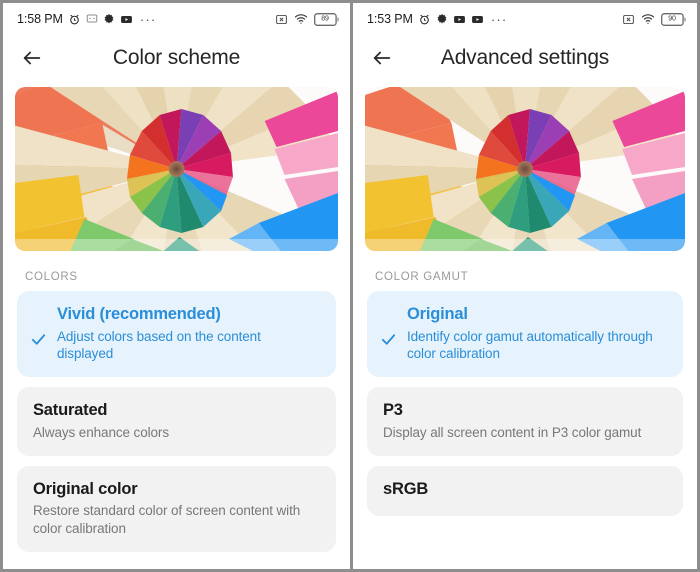 This screenshot has height=572, width=700. I want to click on message-icon, so click(92, 18).